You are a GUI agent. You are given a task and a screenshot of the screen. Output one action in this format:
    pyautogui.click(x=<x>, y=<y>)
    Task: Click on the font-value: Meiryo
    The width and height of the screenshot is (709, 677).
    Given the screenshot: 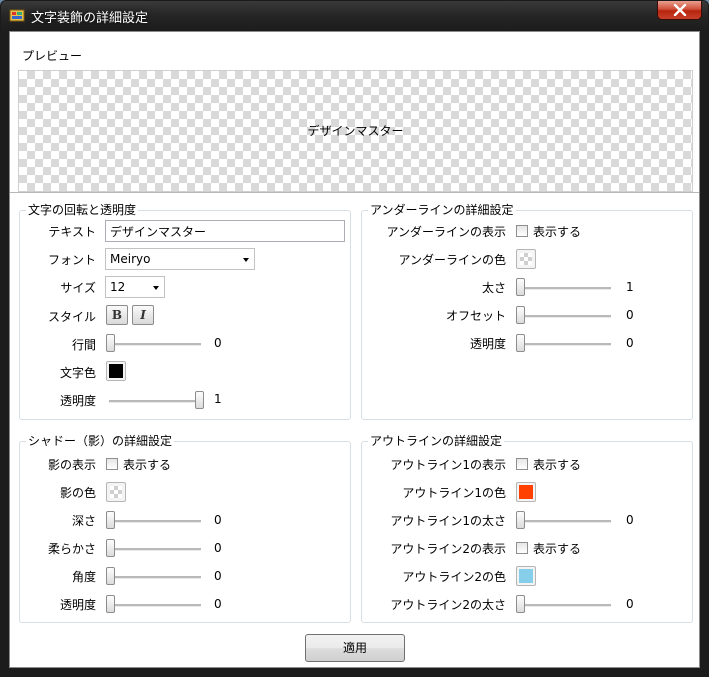 What is the action you would take?
    pyautogui.click(x=130, y=259)
    